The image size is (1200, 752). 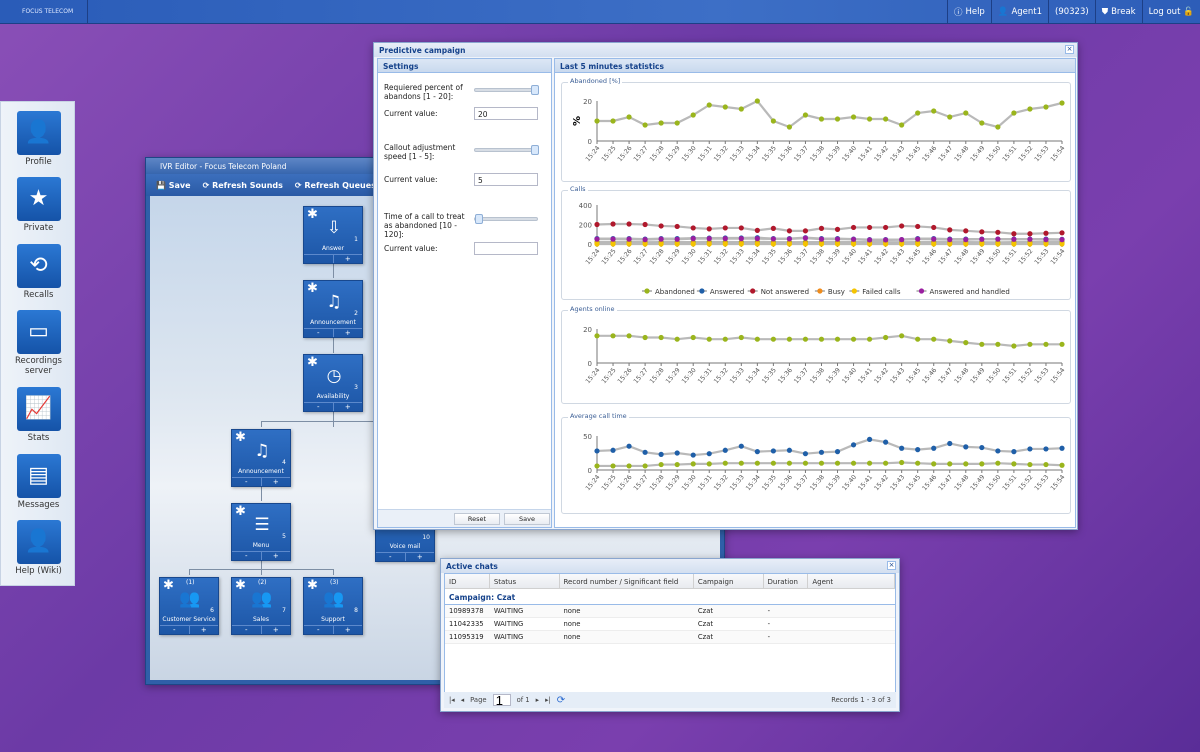 What do you see at coordinates (506, 179) in the screenshot?
I see `current-value-input: 5` at bounding box center [506, 179].